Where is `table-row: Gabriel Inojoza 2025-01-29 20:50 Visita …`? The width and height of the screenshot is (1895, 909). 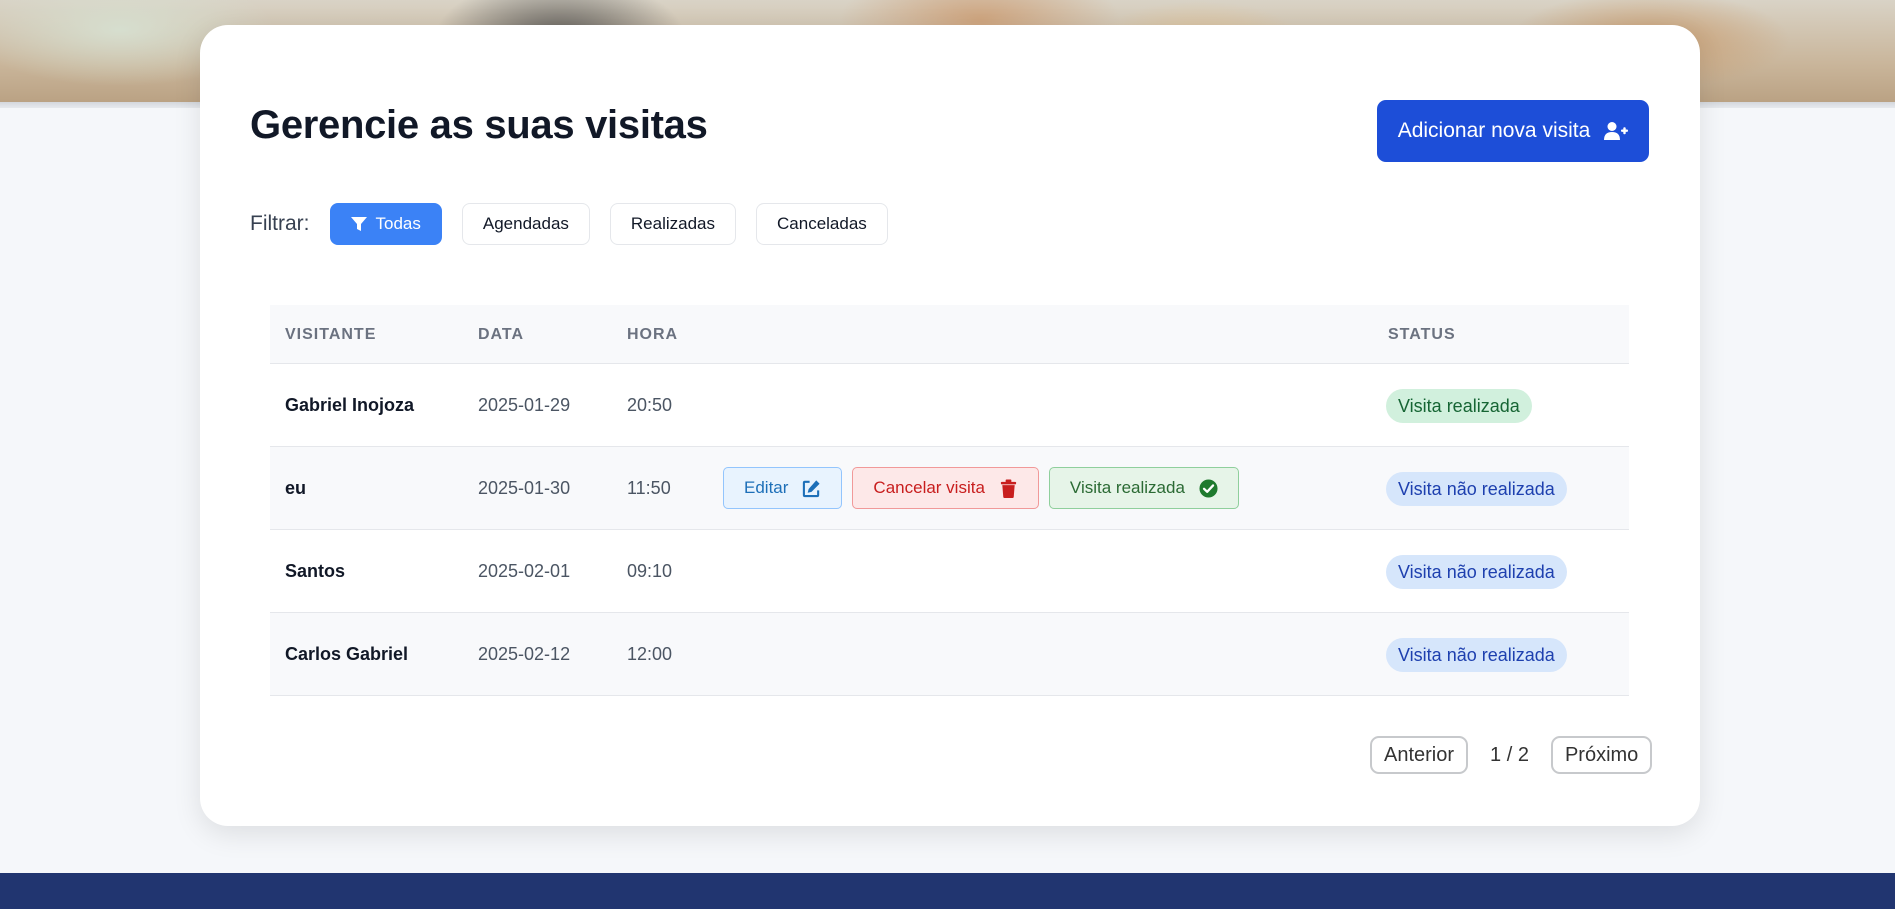
table-row: Gabriel Inojoza 2025-01-29 20:50 Visita … is located at coordinates (949, 405).